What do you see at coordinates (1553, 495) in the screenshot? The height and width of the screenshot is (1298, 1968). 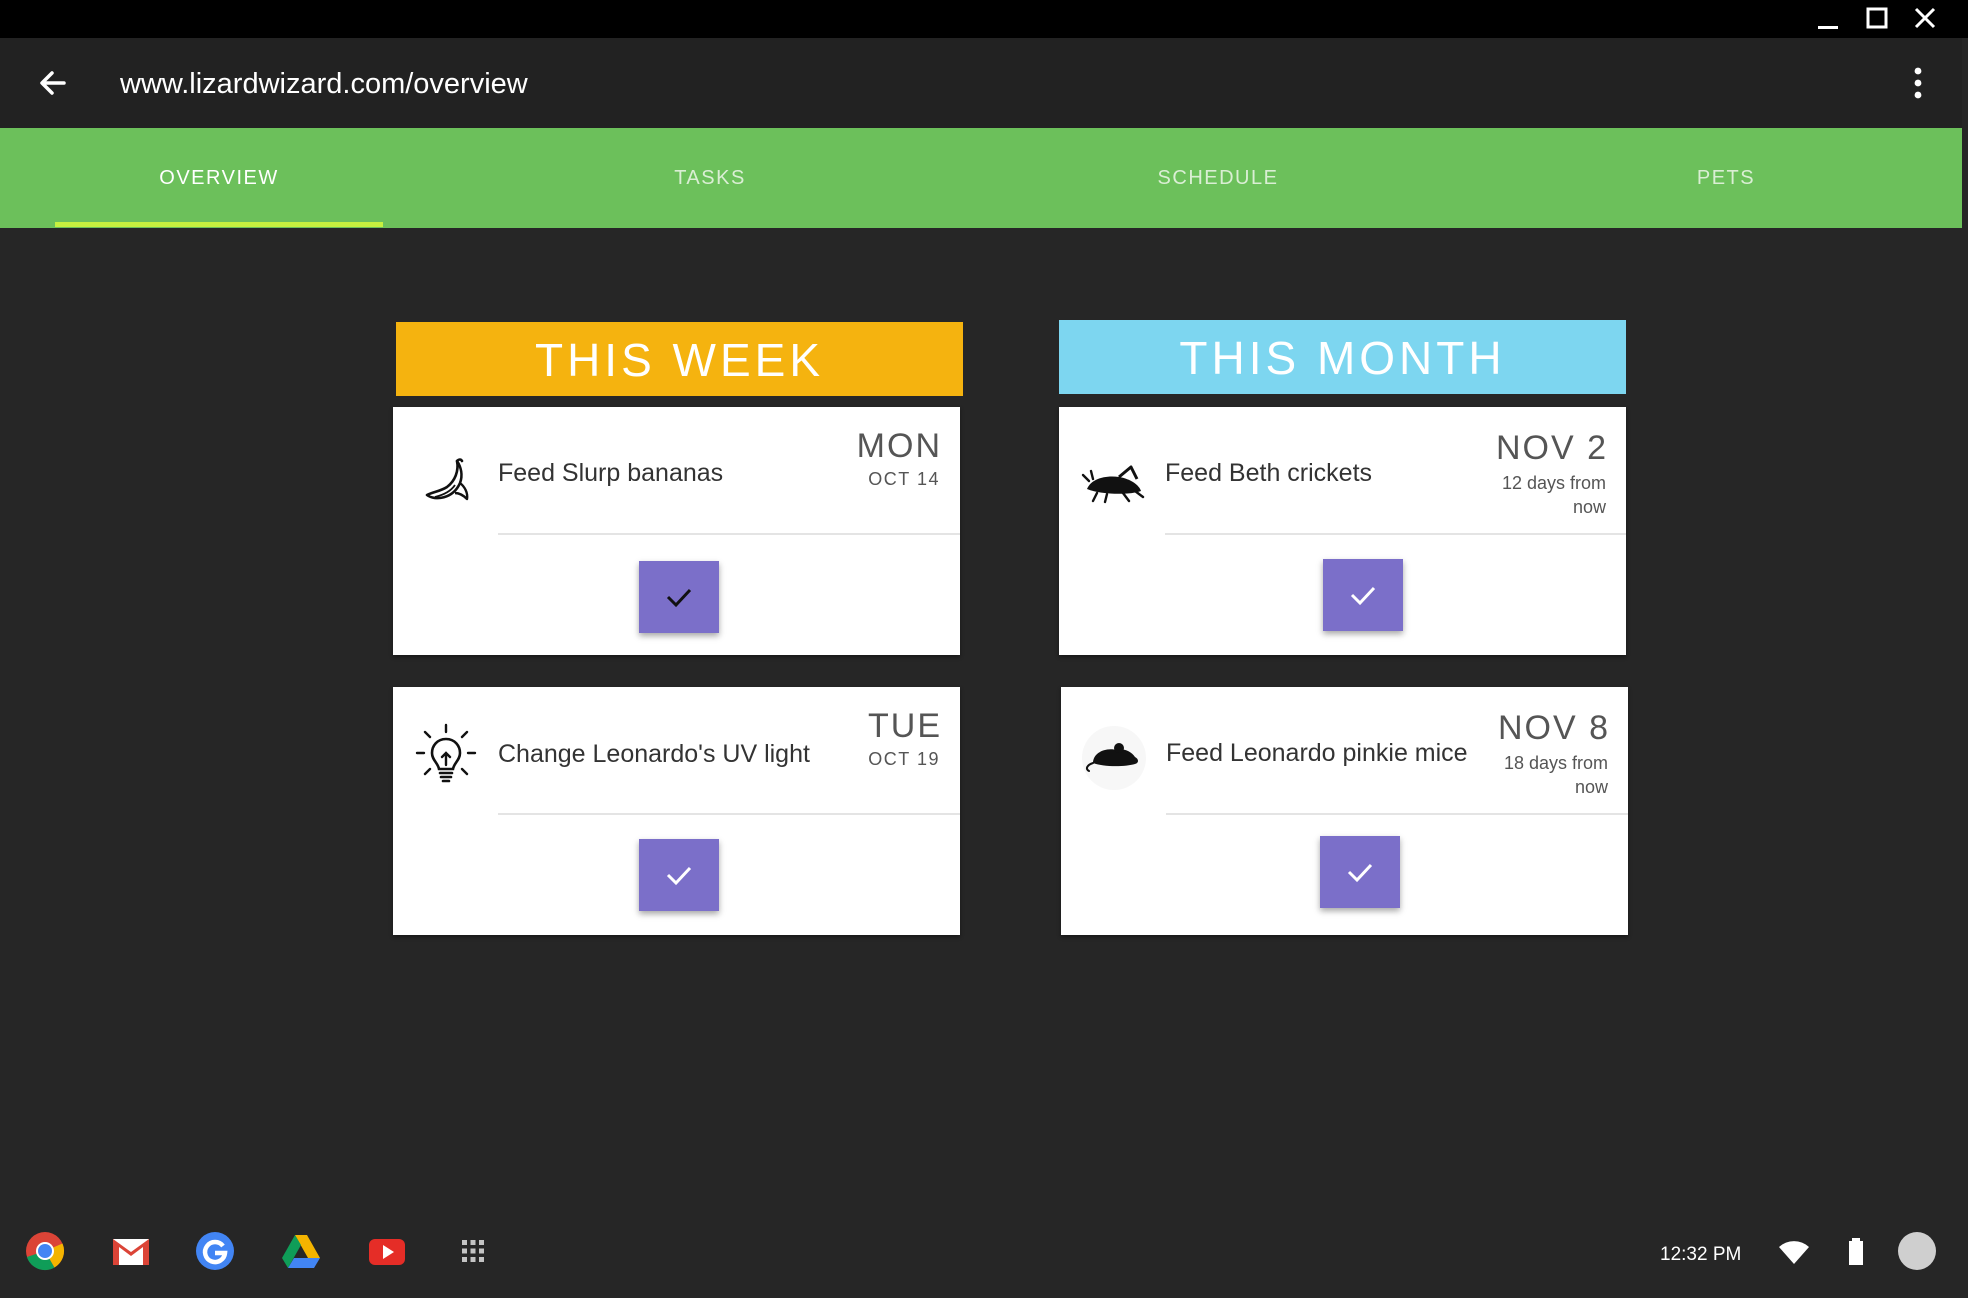 I see `task-relative-date: 12 days from now` at bounding box center [1553, 495].